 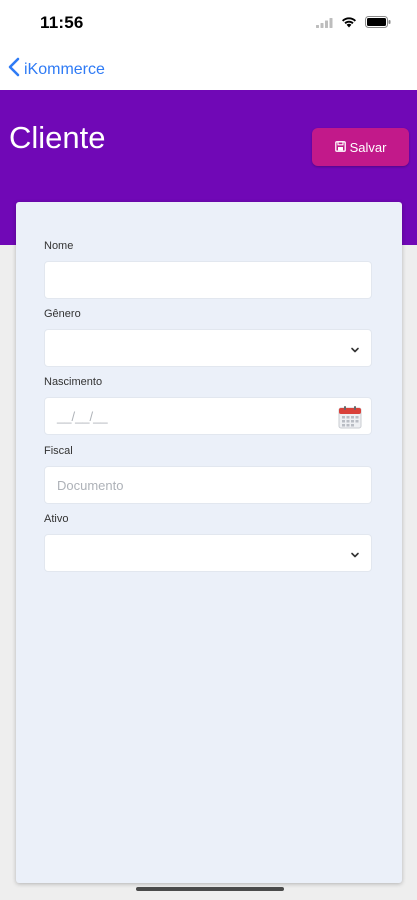 I want to click on ativo-select, so click(x=208, y=553).